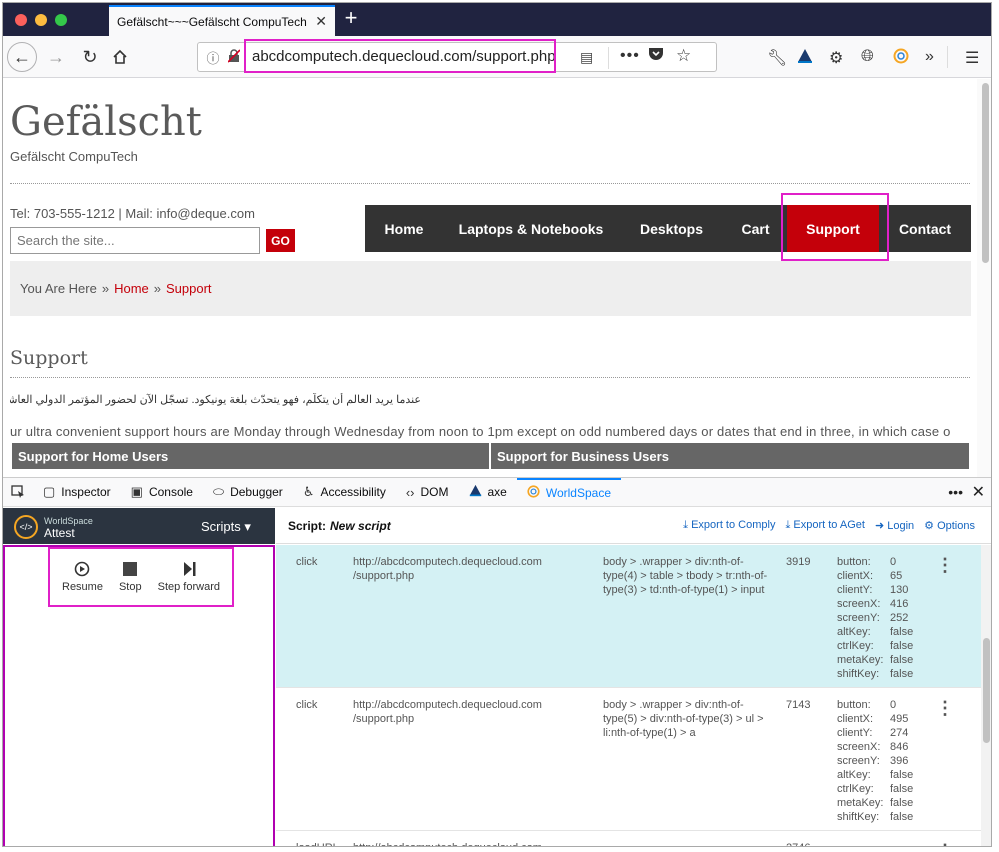  Describe the element at coordinates (531, 228) in the screenshot. I see `nav-item-laptops: Laptops & Notebooks` at that location.